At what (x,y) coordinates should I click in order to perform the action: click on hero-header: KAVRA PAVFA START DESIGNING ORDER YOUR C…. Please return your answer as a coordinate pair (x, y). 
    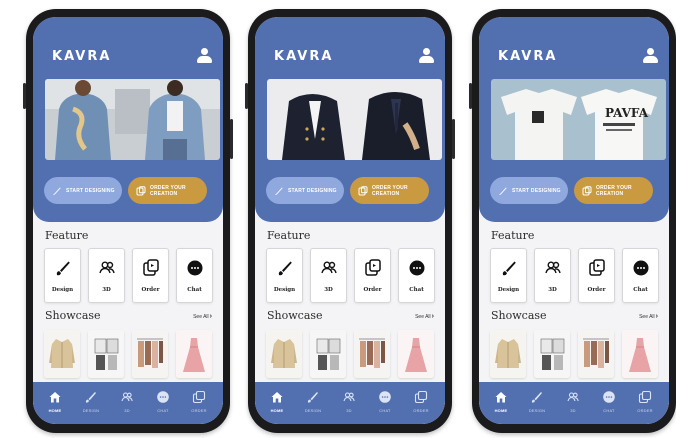
    Looking at the image, I should click on (574, 119).